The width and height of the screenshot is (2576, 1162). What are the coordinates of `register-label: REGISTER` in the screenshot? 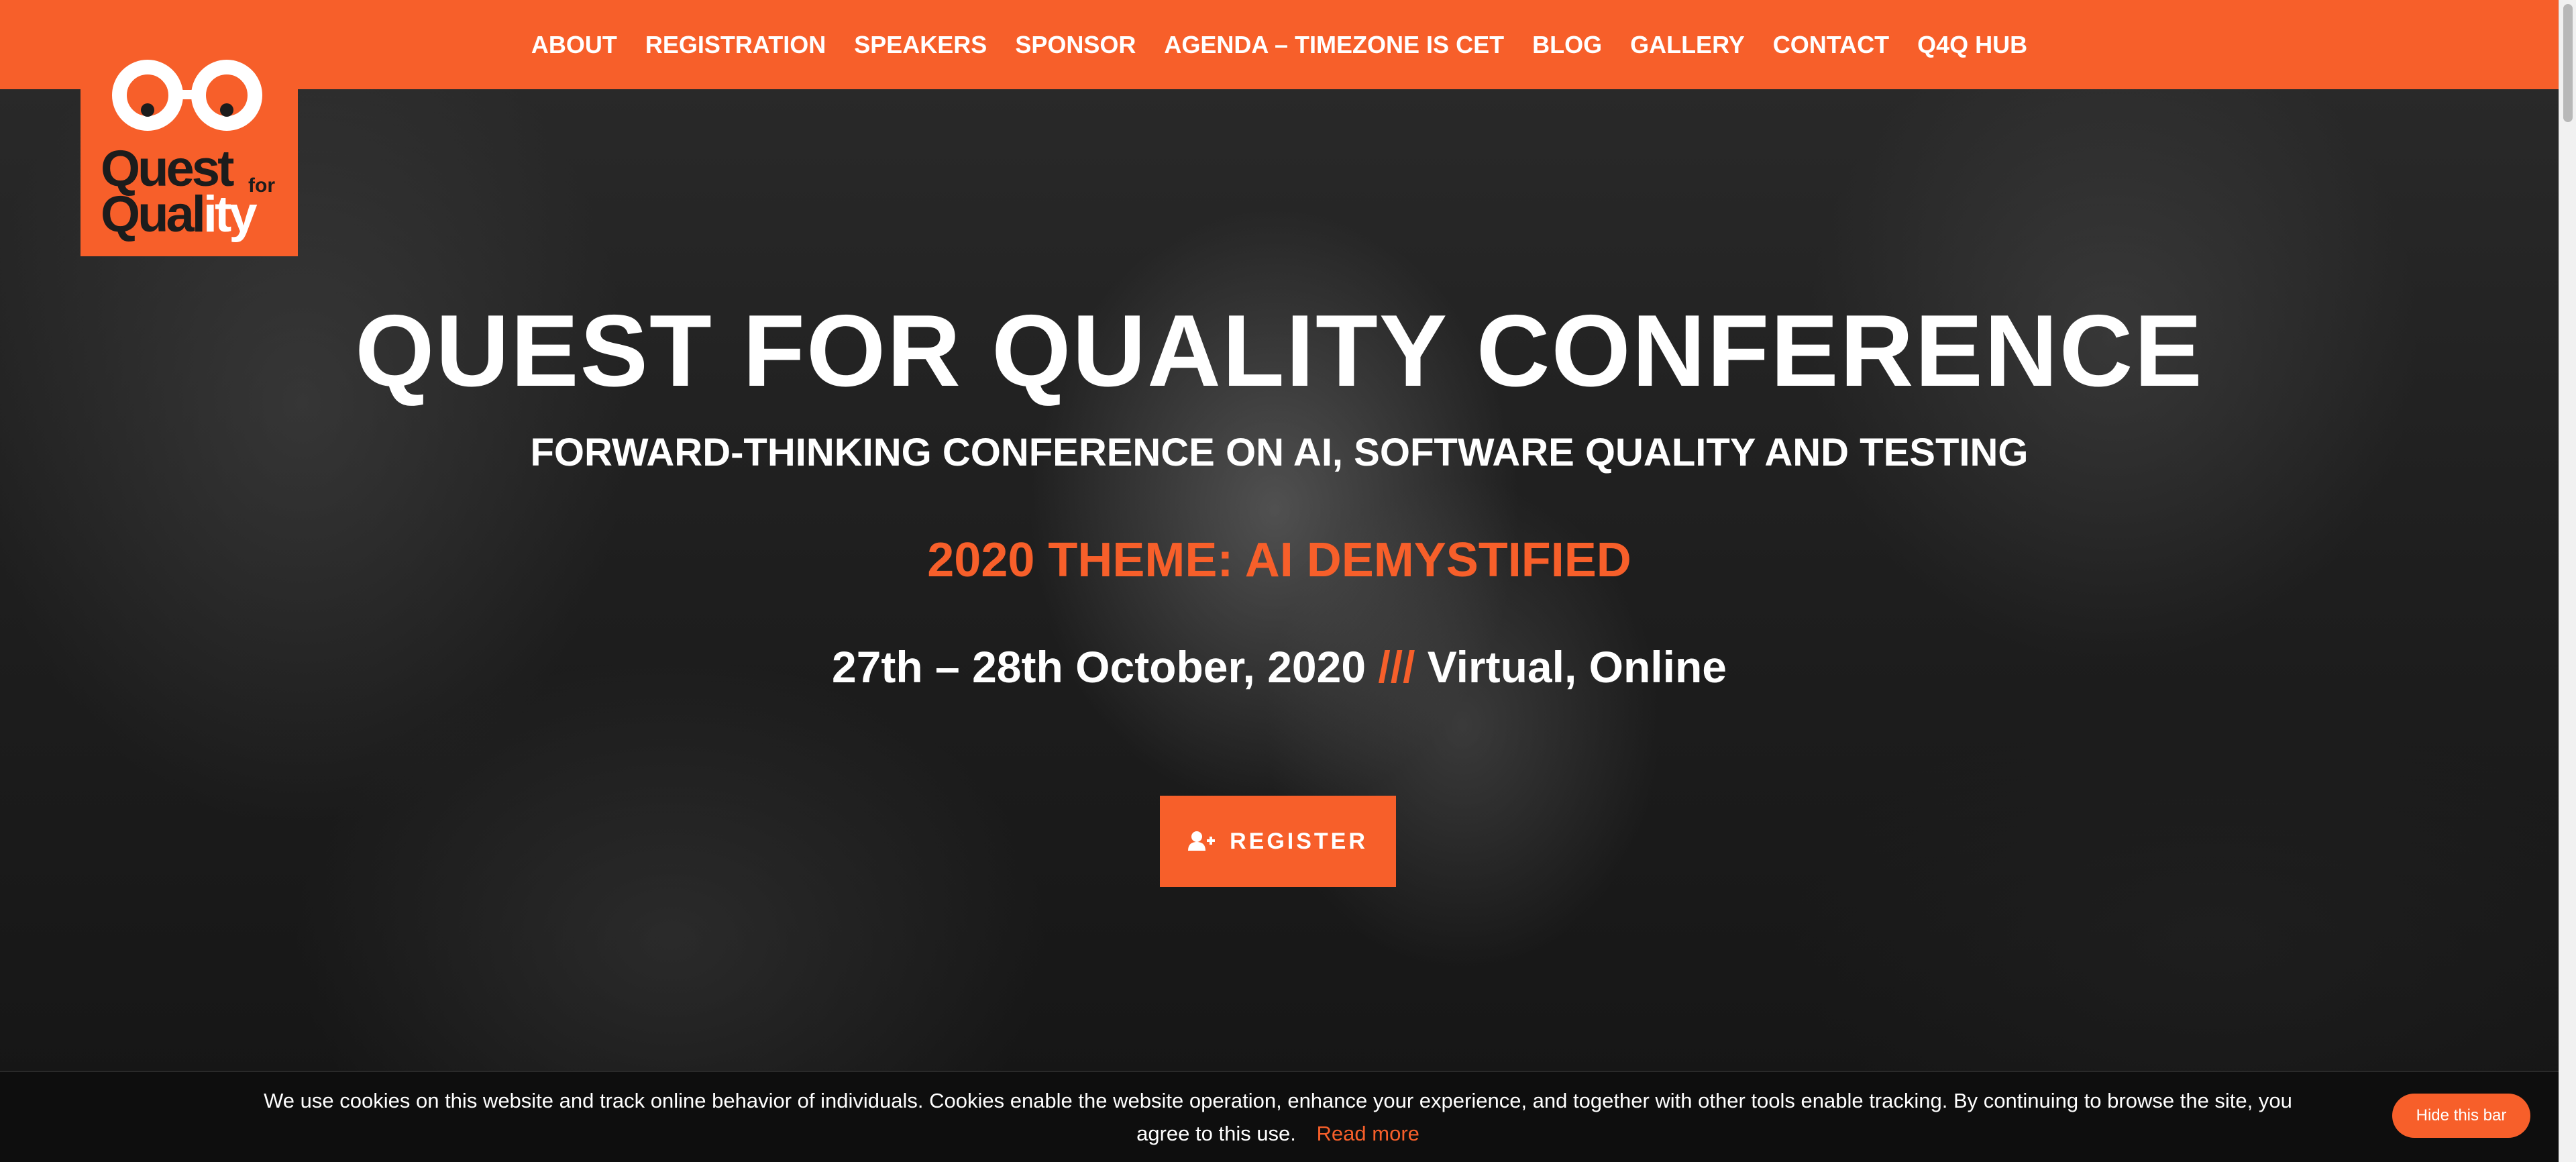 It's located at (1299, 841).